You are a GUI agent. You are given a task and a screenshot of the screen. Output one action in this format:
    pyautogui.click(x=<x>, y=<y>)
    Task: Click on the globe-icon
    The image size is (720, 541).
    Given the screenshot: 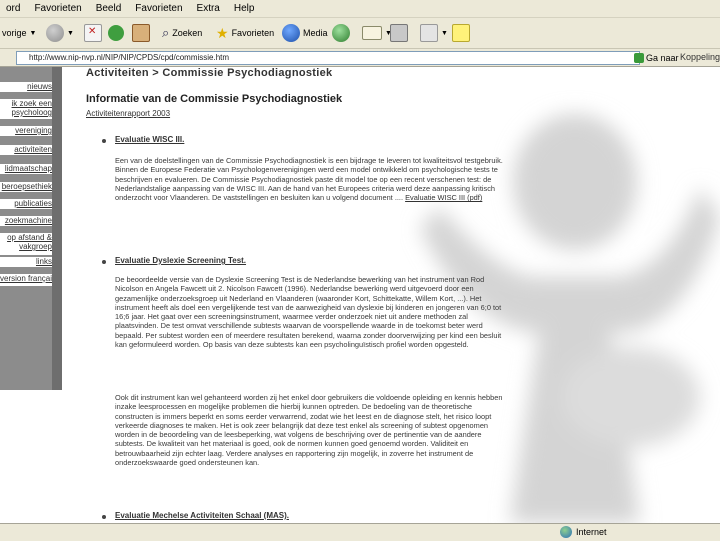 What is the action you would take?
    pyautogui.click(x=566, y=532)
    